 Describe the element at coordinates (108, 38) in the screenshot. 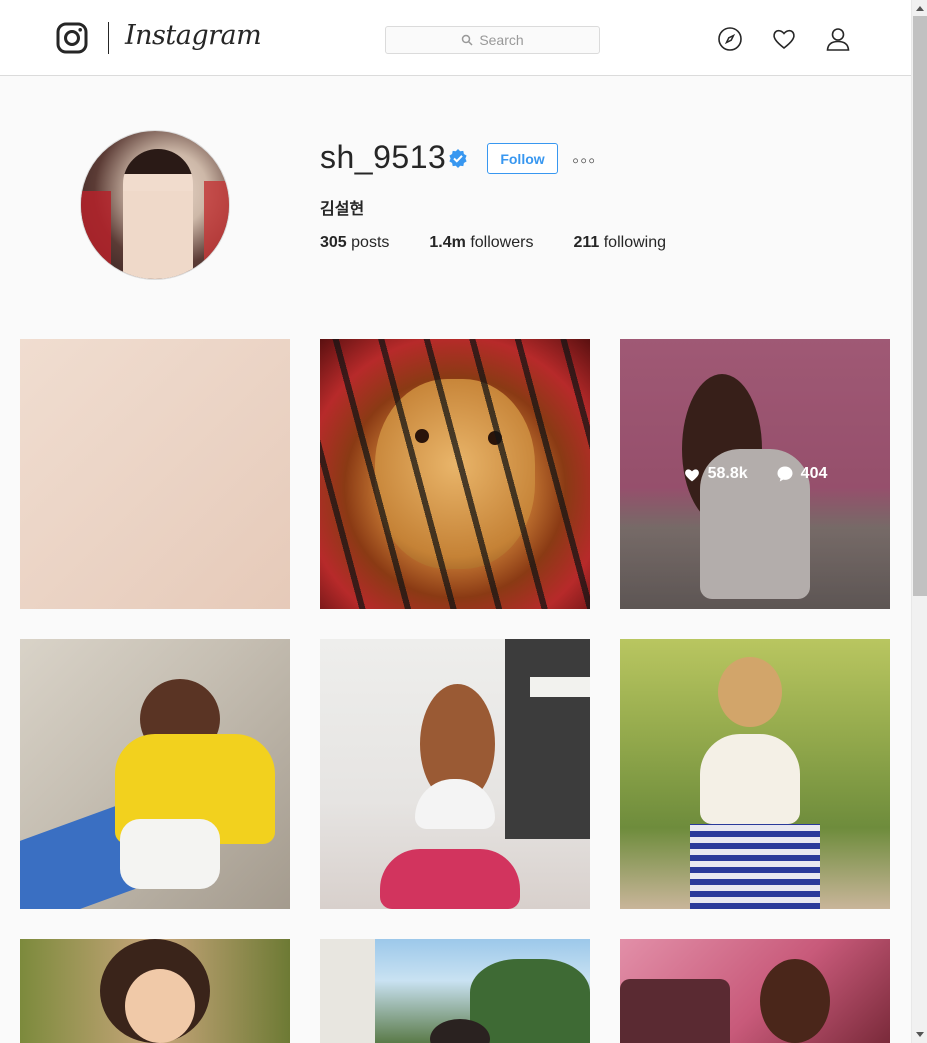

I see `logo-divider` at that location.